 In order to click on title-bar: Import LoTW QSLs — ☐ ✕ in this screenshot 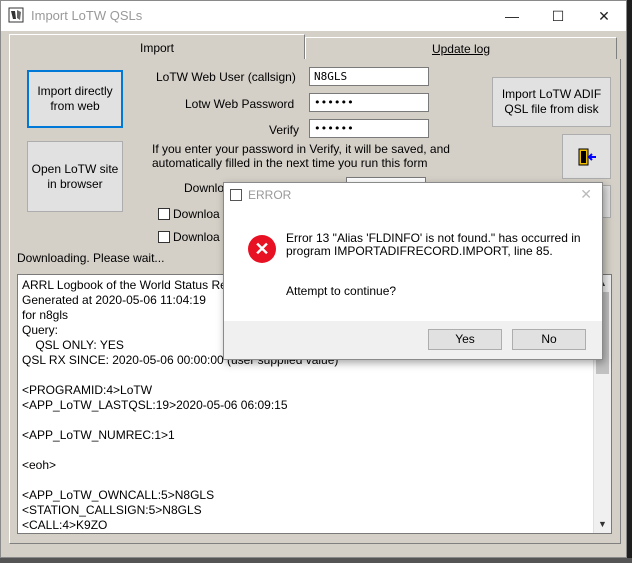, I will do `click(313, 16)`.